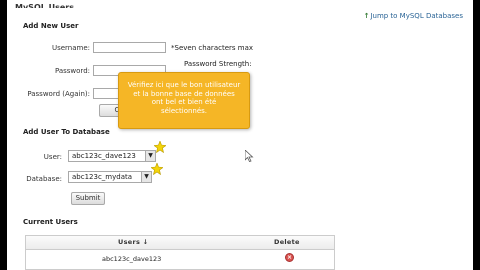  Describe the element at coordinates (184, 85) in the screenshot. I see `tooltip-line: Vérifiez ici que le bon utilisateur` at that location.